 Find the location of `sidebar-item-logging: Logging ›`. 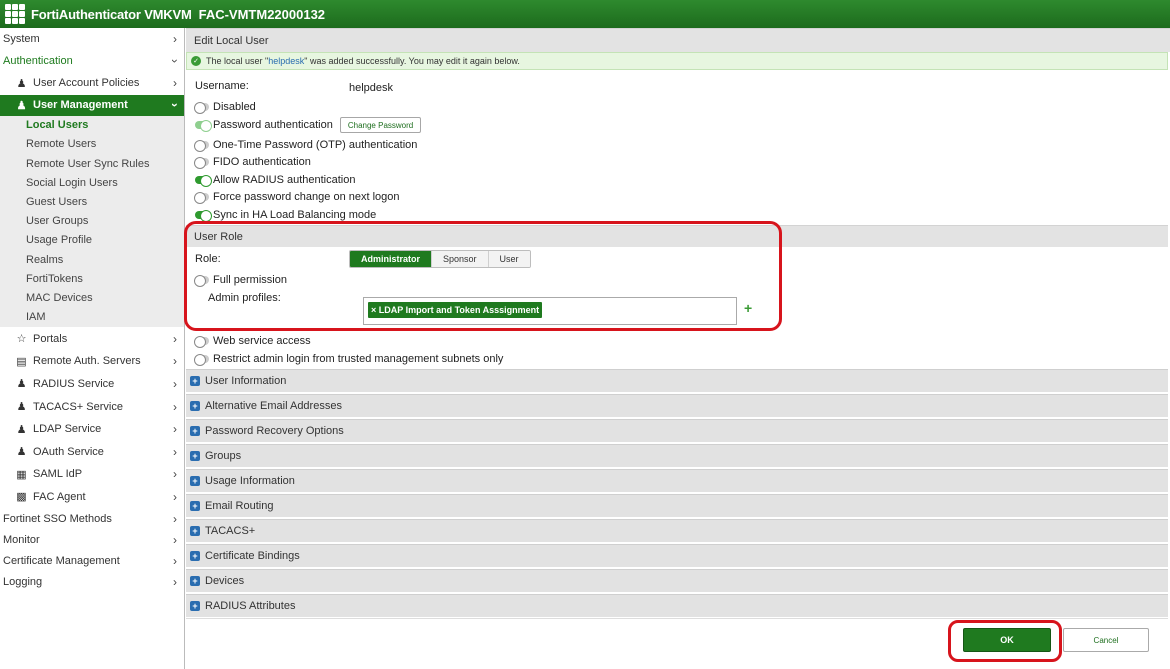

sidebar-item-logging: Logging › is located at coordinates (92, 581).